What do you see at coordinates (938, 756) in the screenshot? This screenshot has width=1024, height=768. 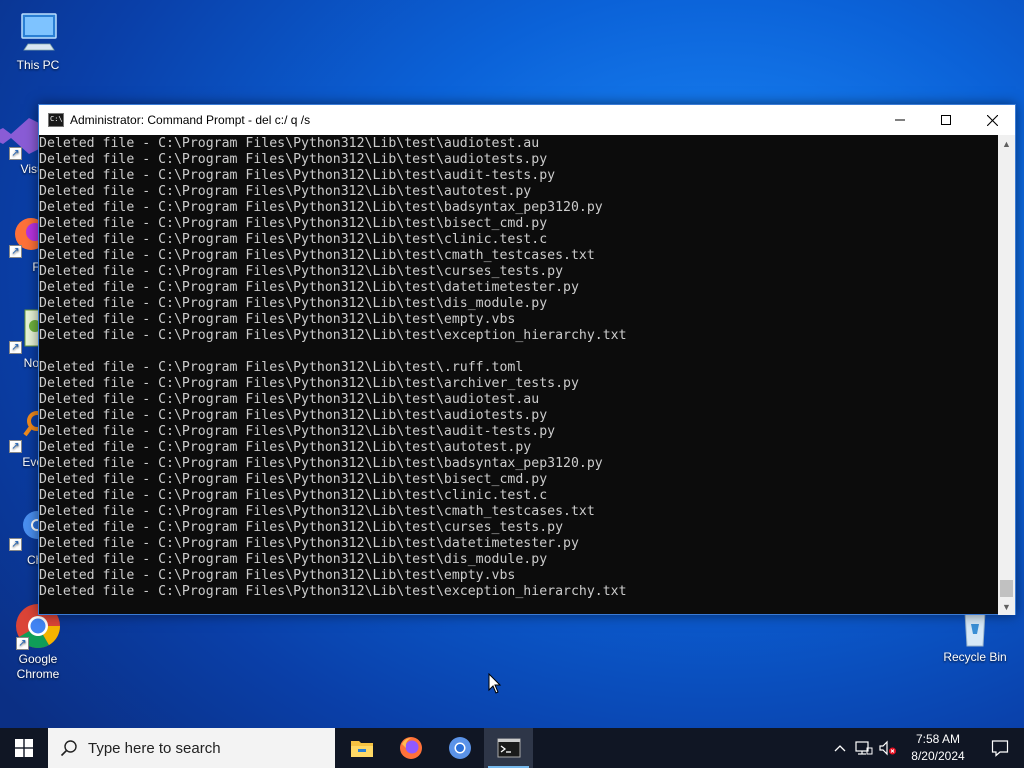 I see `clock-date: 8/20/2024` at bounding box center [938, 756].